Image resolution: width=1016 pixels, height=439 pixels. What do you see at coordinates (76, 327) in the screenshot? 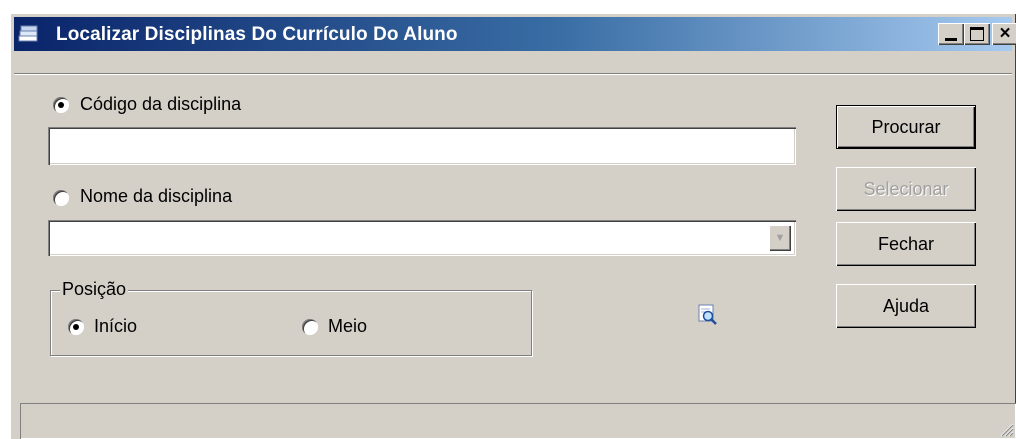
I see `position-start-radio` at bounding box center [76, 327].